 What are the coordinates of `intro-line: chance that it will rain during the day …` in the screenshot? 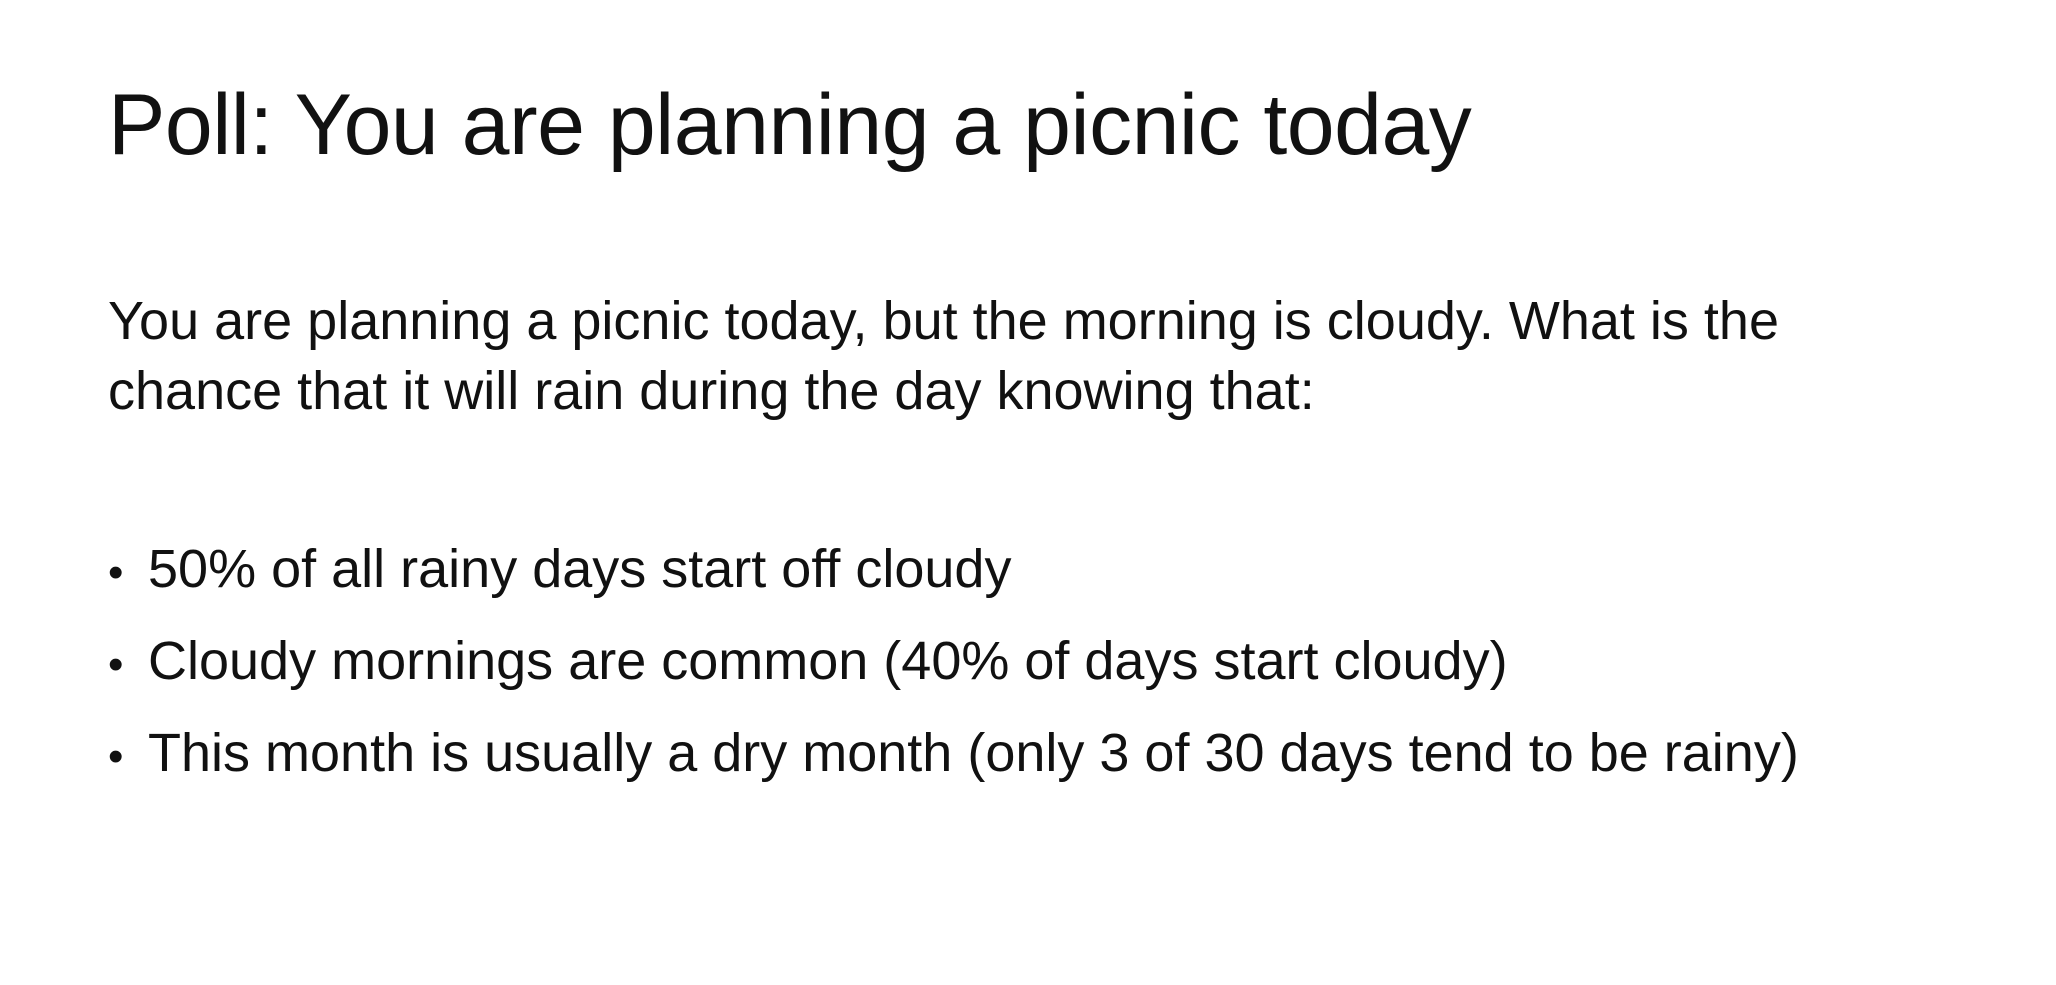 It's located at (711, 391).